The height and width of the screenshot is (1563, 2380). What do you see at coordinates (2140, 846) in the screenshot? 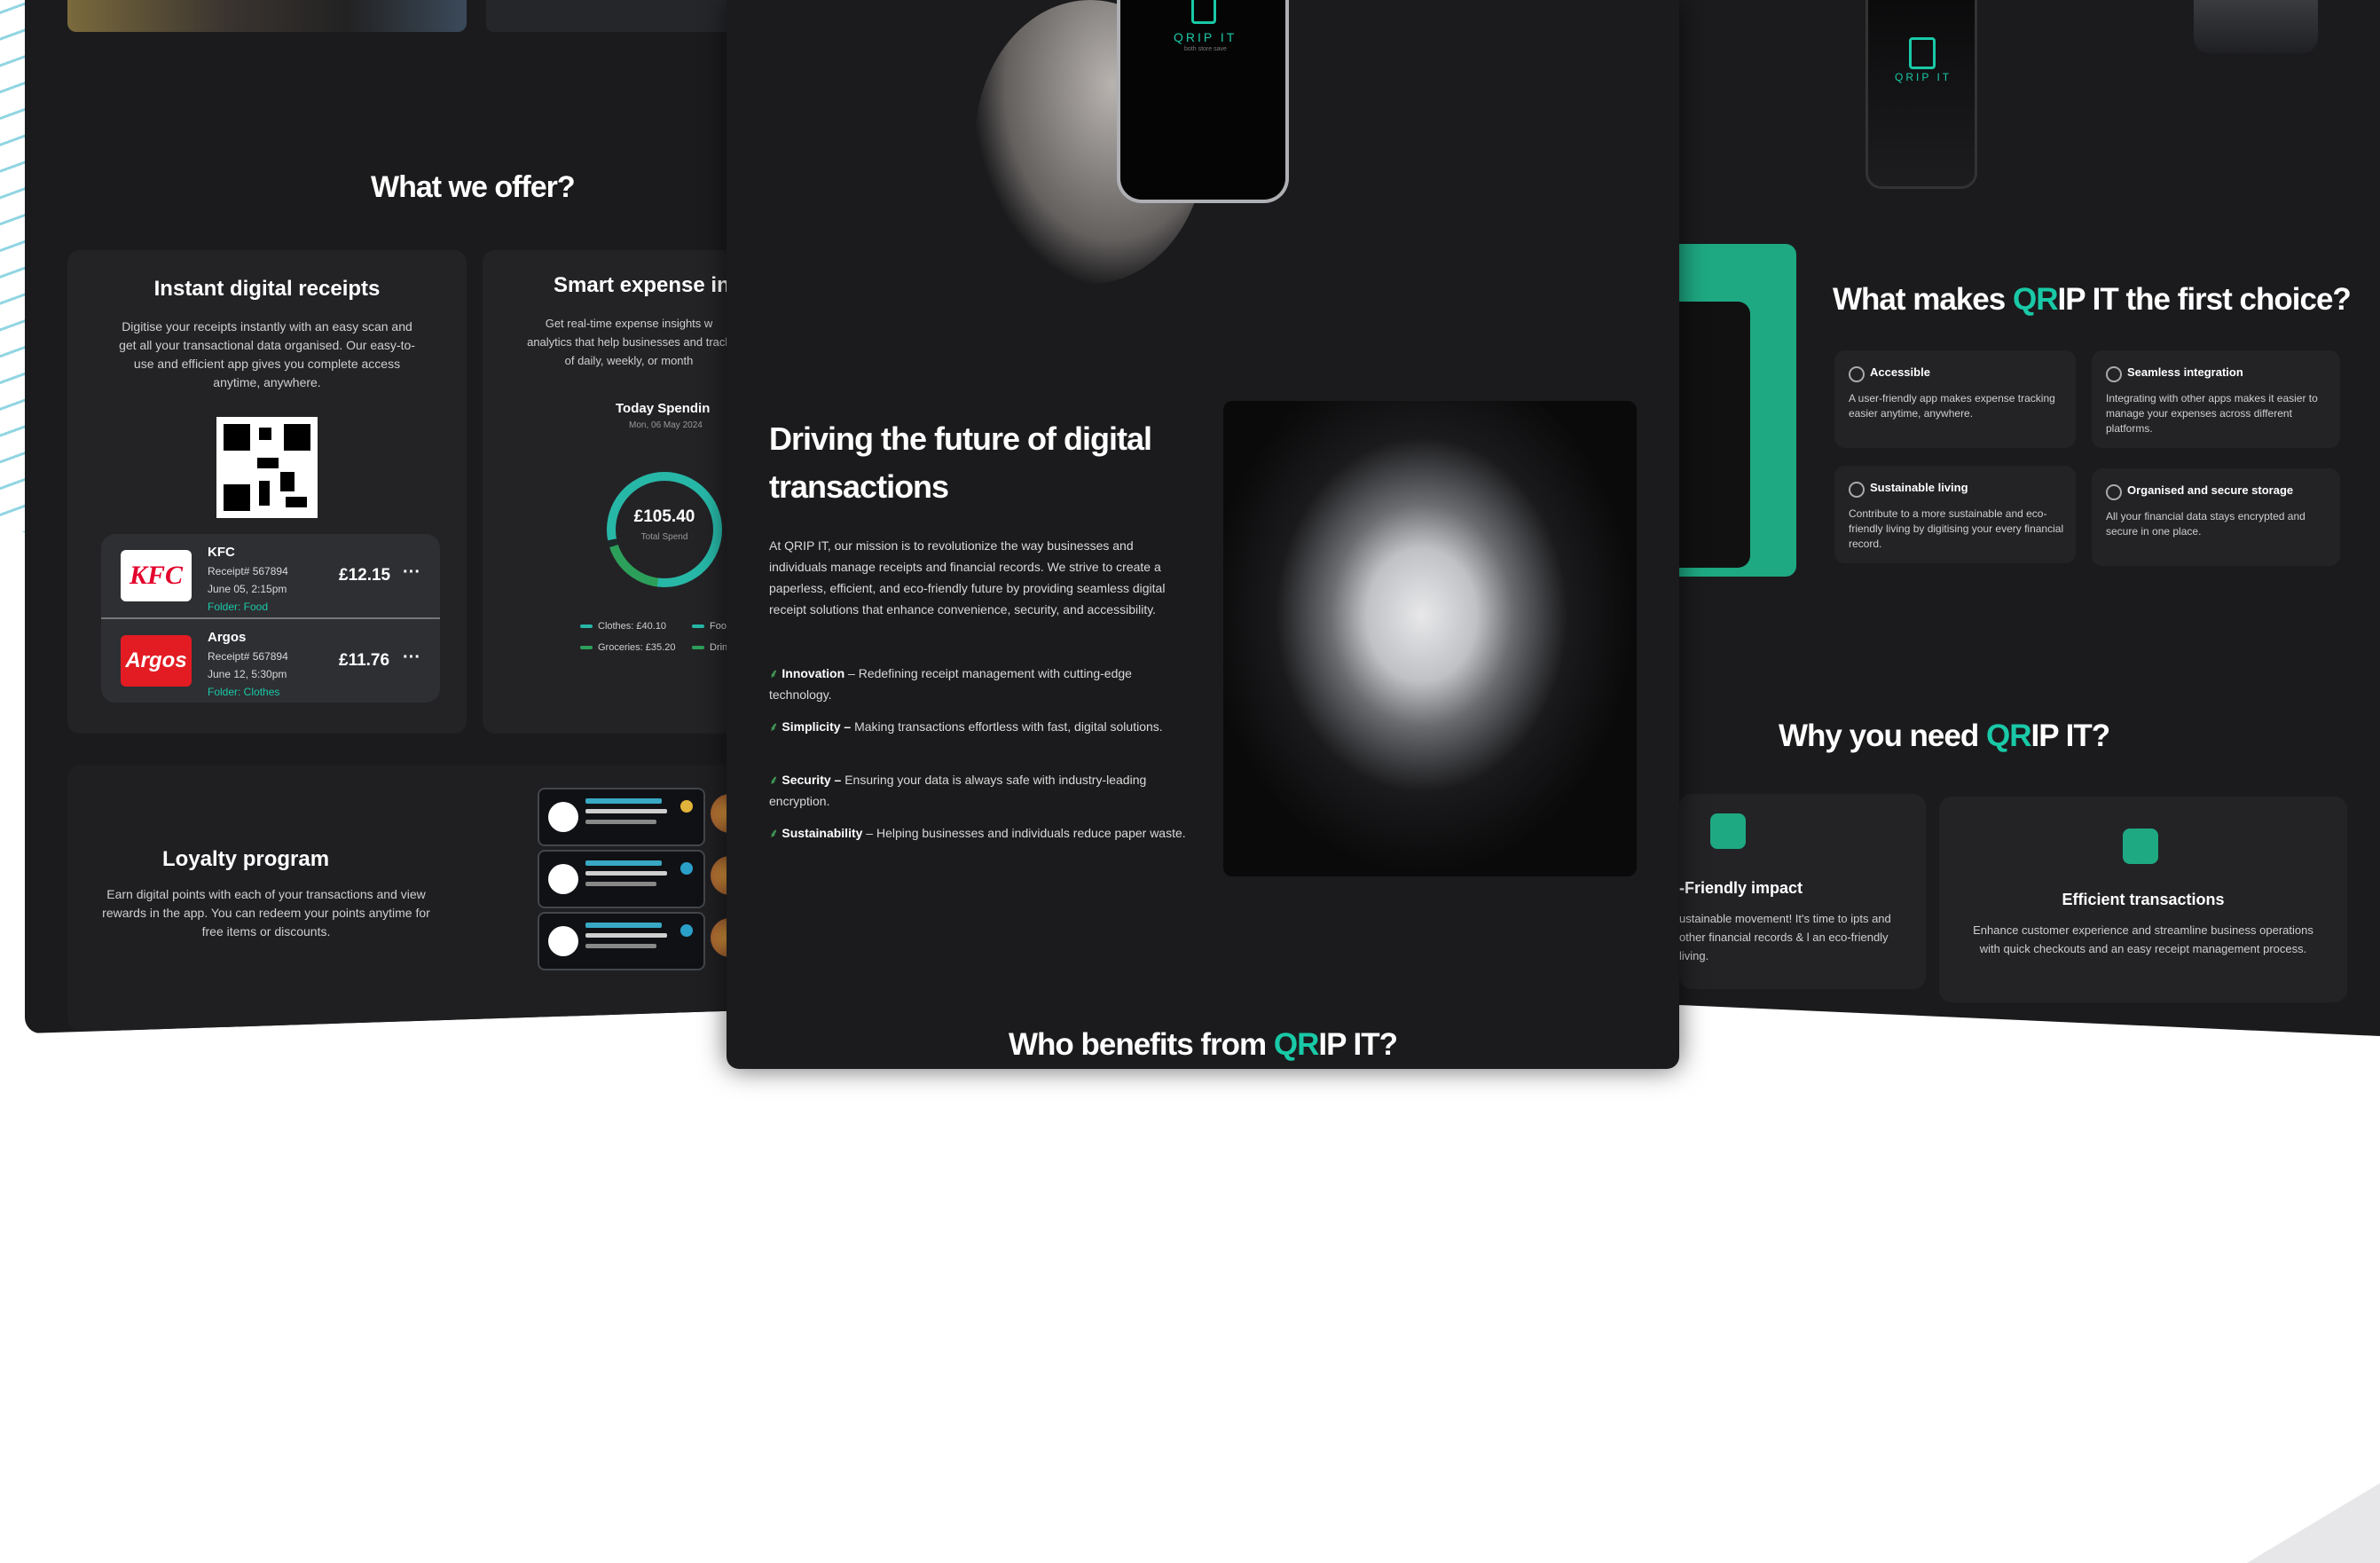
I see `transaction-icon` at bounding box center [2140, 846].